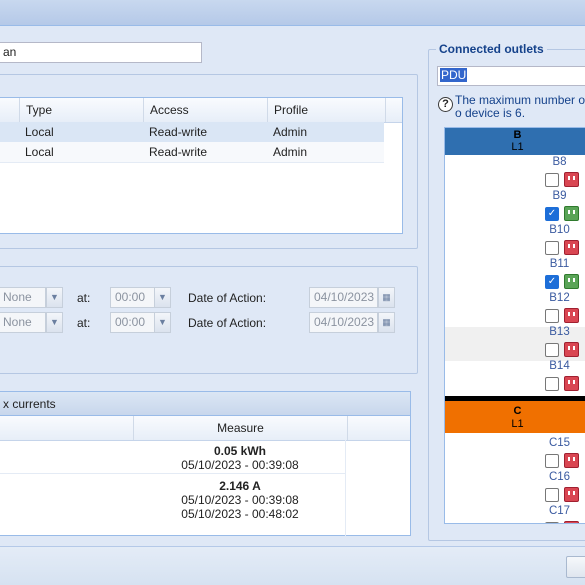 This screenshot has width=585, height=585. I want to click on outlet-label: C17, so click(559, 511).